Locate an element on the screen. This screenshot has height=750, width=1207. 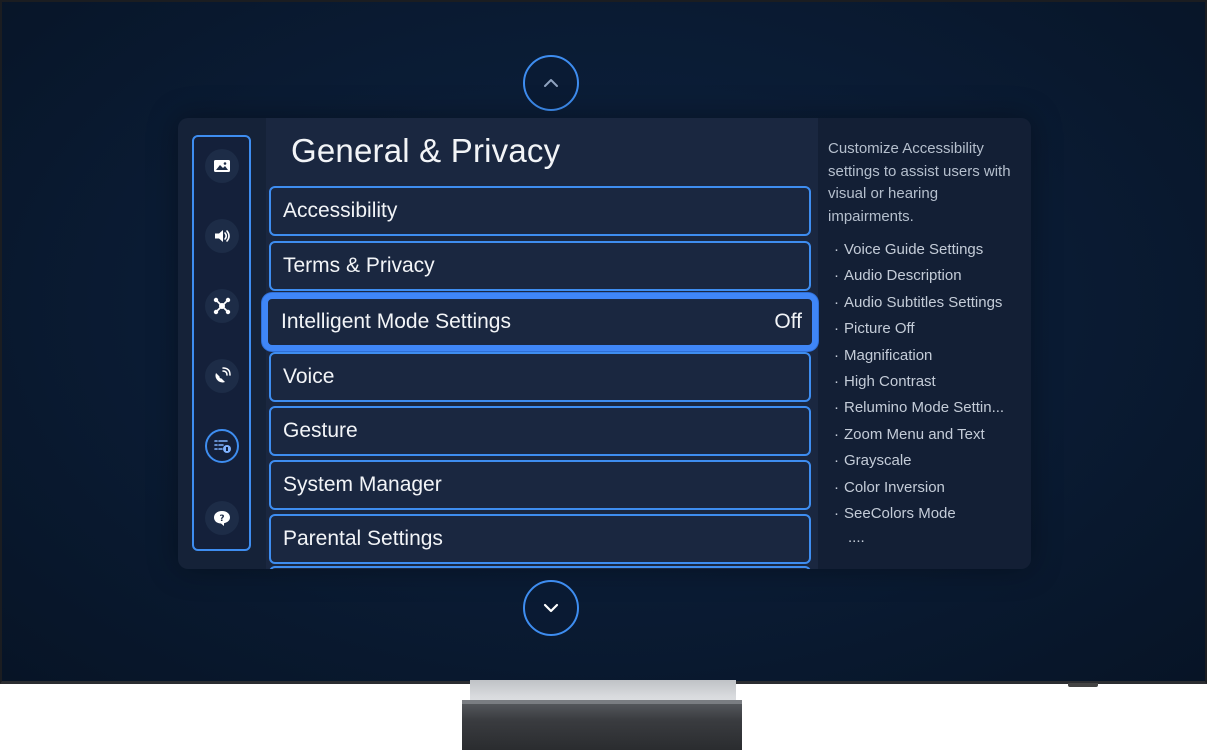
speaker-icon is located at coordinates (222, 236).